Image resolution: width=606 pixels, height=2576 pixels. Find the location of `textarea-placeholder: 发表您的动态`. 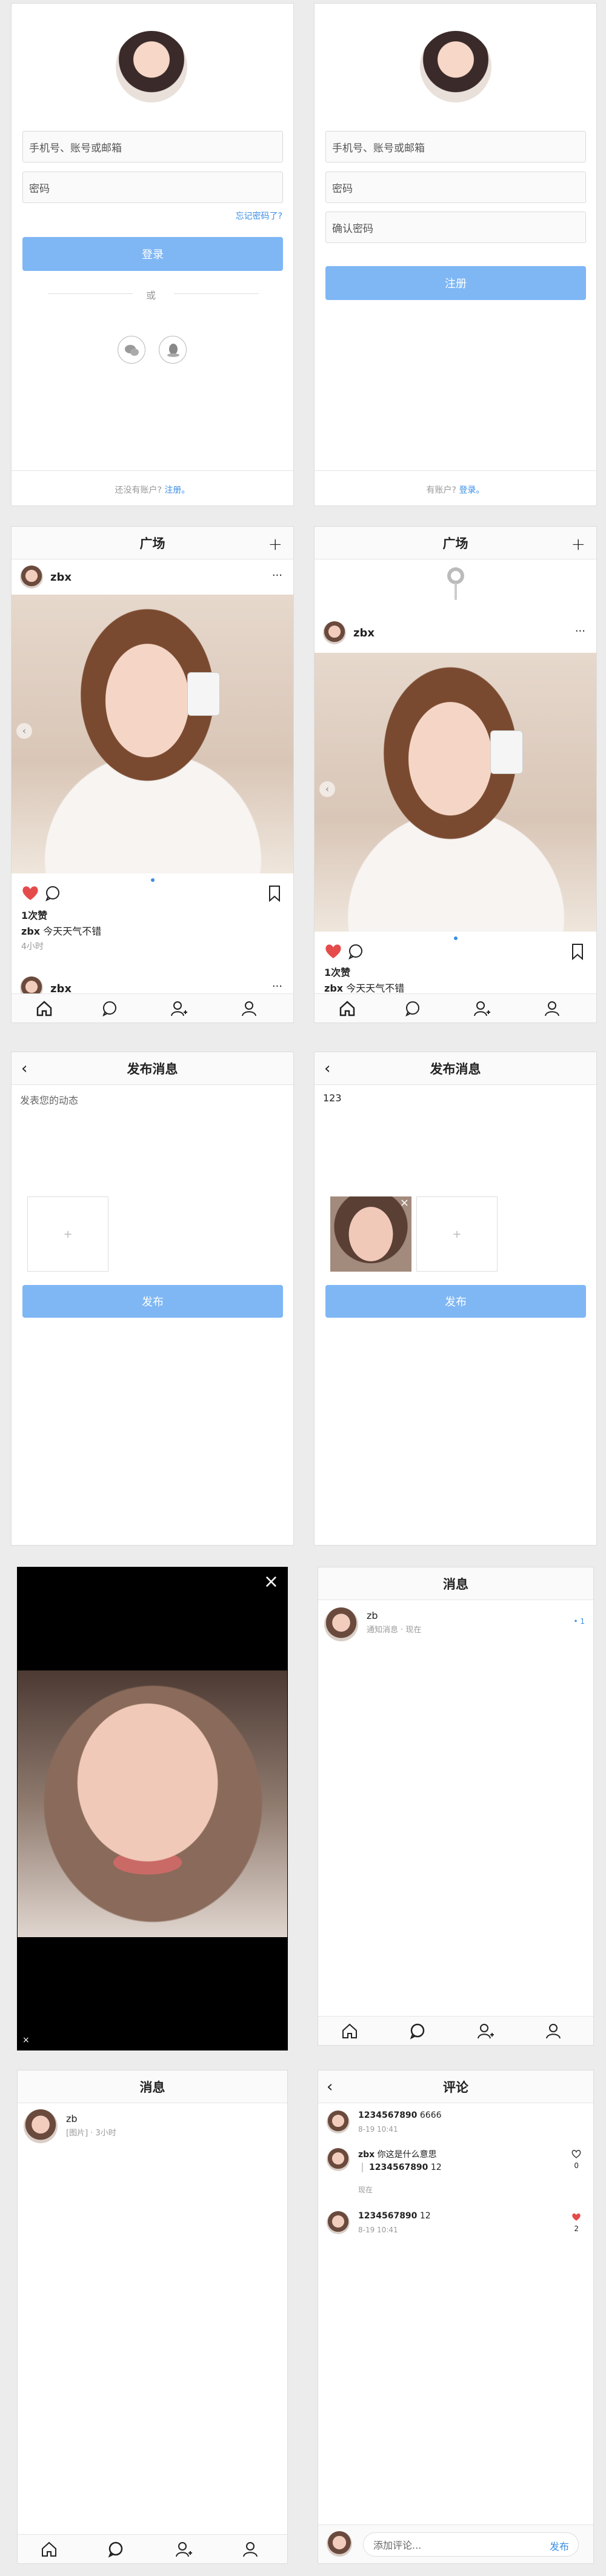

textarea-placeholder: 发表您的动态 is located at coordinates (49, 1100).